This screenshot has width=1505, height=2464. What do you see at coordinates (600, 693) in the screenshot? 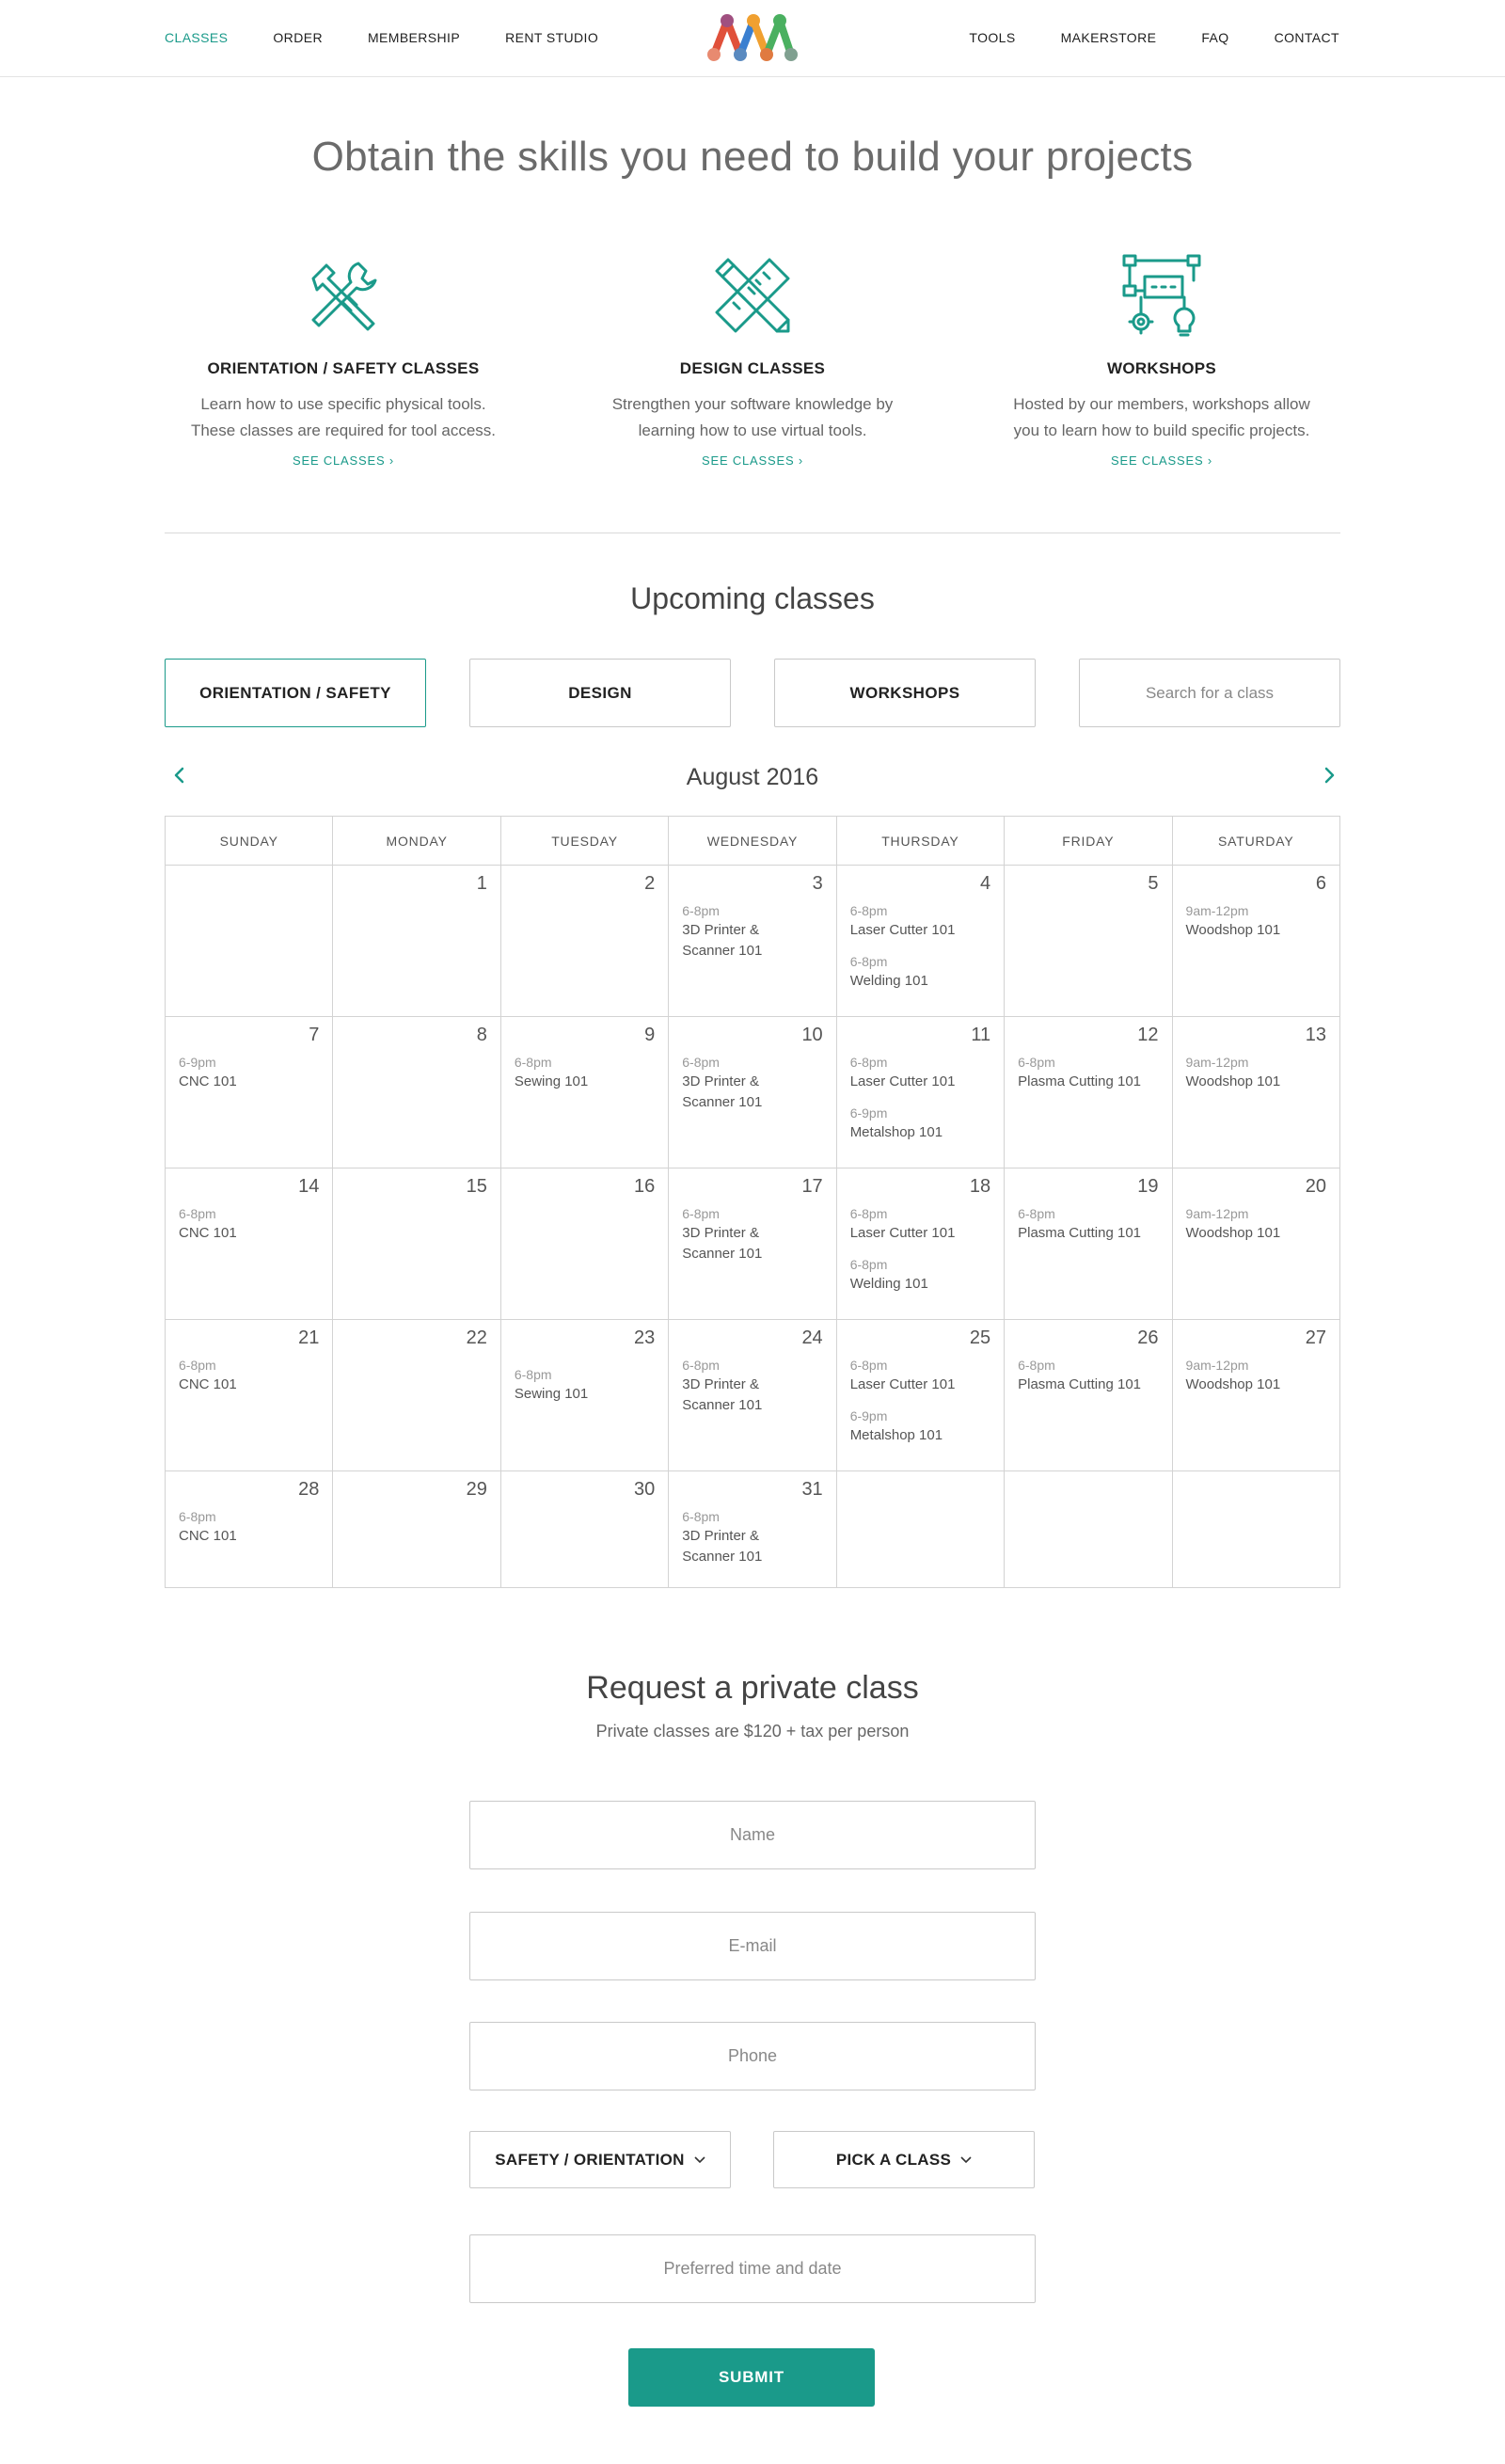
I see `filter-design: DESIGN` at bounding box center [600, 693].